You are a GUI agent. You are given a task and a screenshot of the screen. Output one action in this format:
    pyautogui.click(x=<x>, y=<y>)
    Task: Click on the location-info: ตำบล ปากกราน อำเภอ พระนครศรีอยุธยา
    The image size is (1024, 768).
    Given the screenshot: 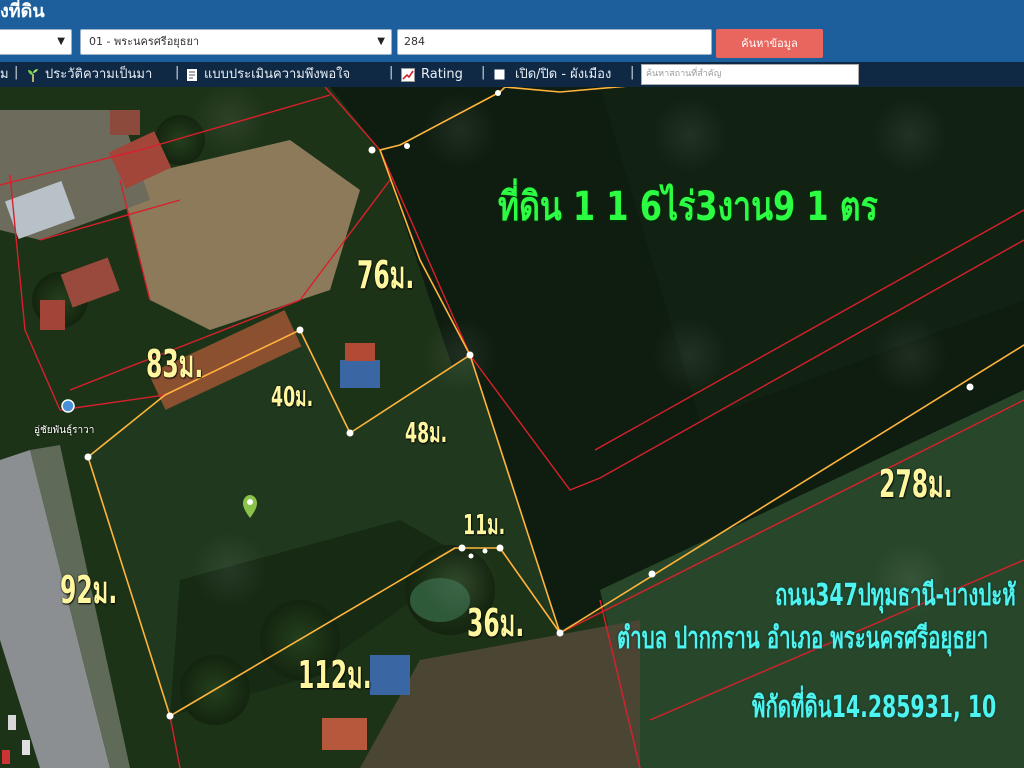 What is the action you would take?
    pyautogui.click(x=803, y=638)
    